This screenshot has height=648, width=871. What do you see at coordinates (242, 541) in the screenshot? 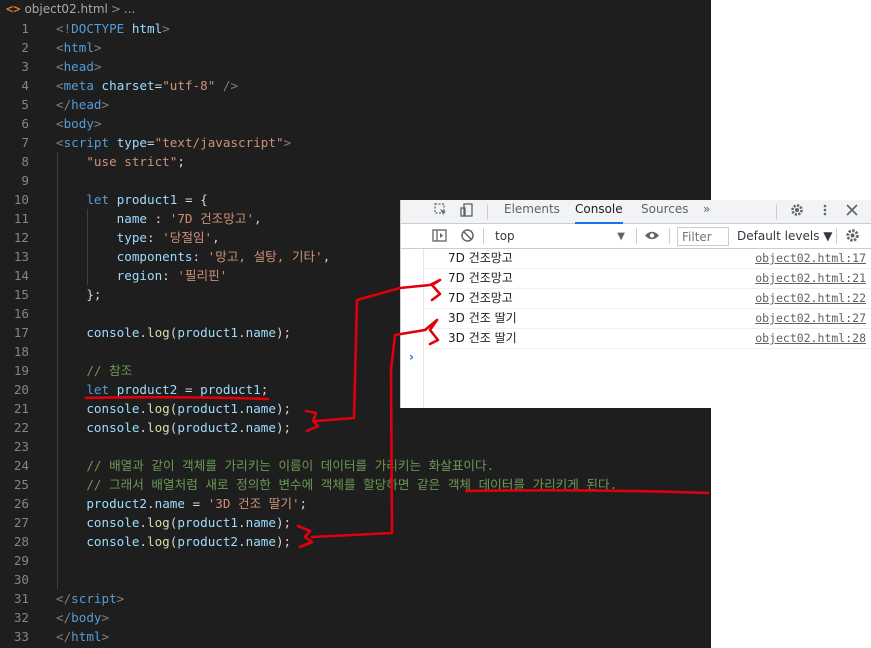
I see `code-token: .` at bounding box center [242, 541].